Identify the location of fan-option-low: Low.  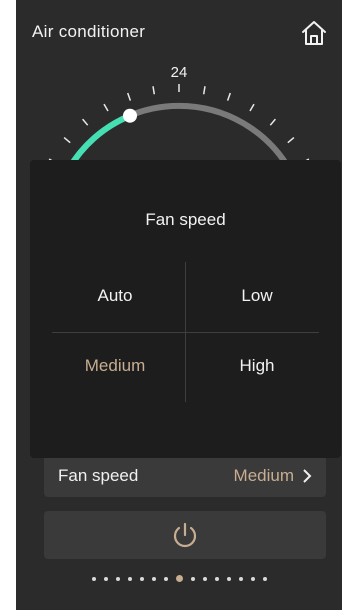
(257, 296).